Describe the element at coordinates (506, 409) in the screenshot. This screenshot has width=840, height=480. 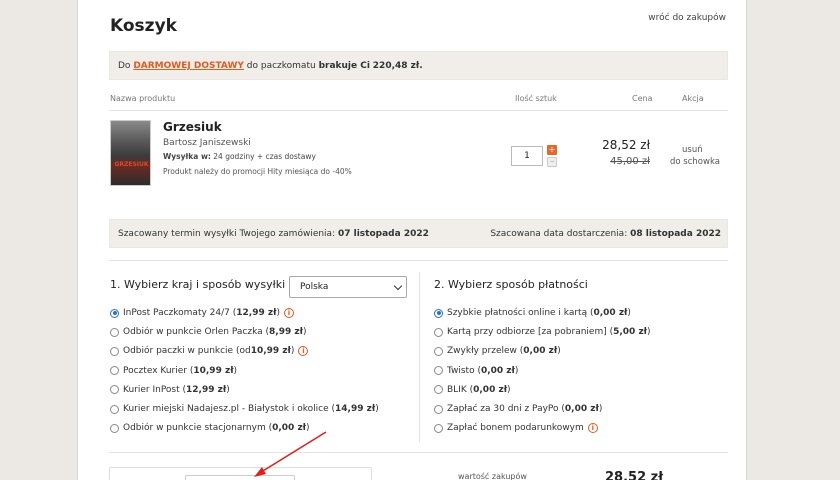
I see `payment-option-label: Zapłać za 30 dni z PayPo (` at that location.